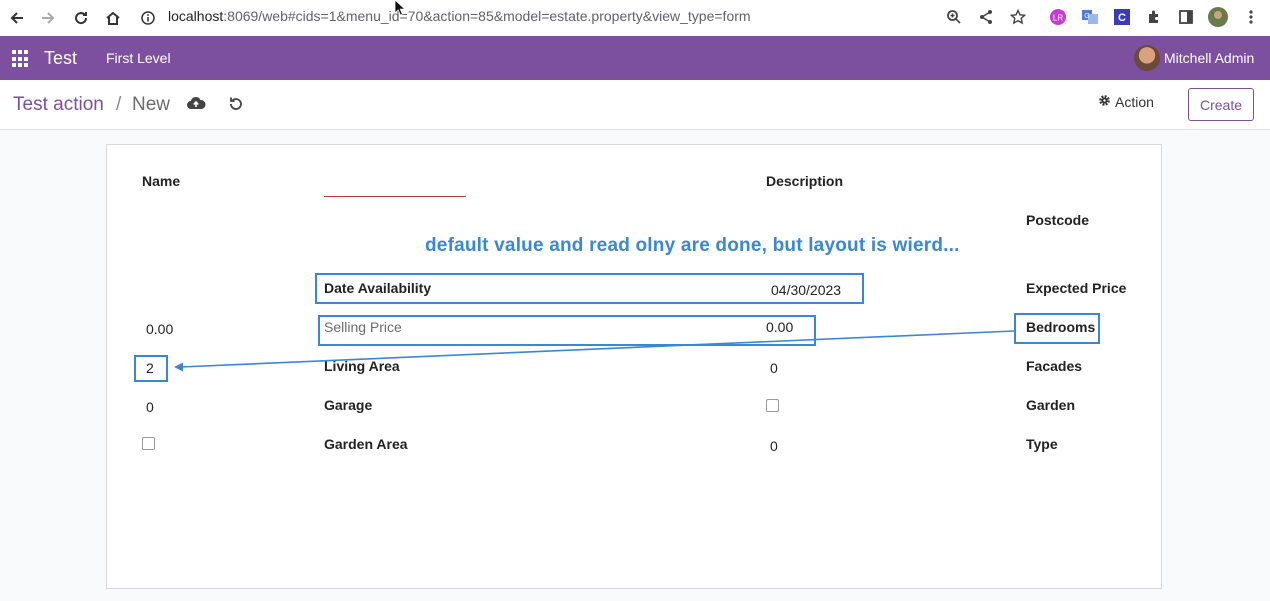 This screenshot has width=1270, height=601. Describe the element at coordinates (196, 104) in the screenshot. I see `save-cloud-icon` at that location.